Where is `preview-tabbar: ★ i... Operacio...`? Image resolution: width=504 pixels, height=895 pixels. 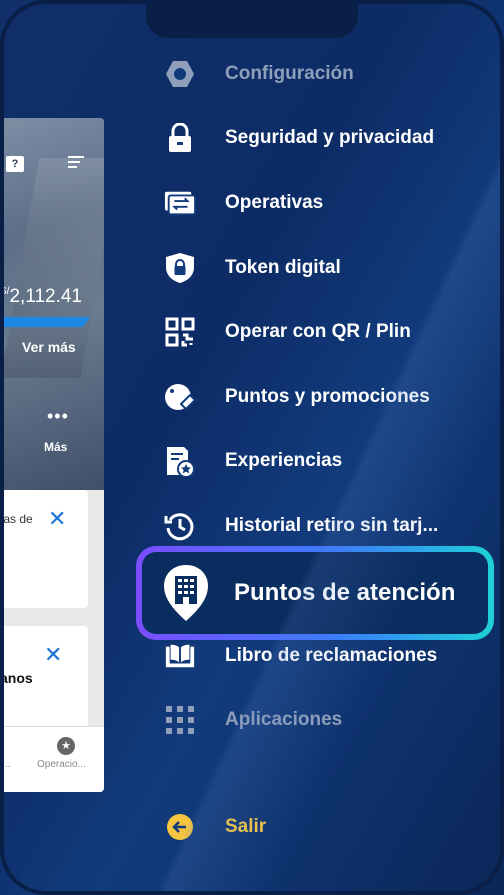
preview-tabbar: ★ i... Operacio... is located at coordinates (52, 759).